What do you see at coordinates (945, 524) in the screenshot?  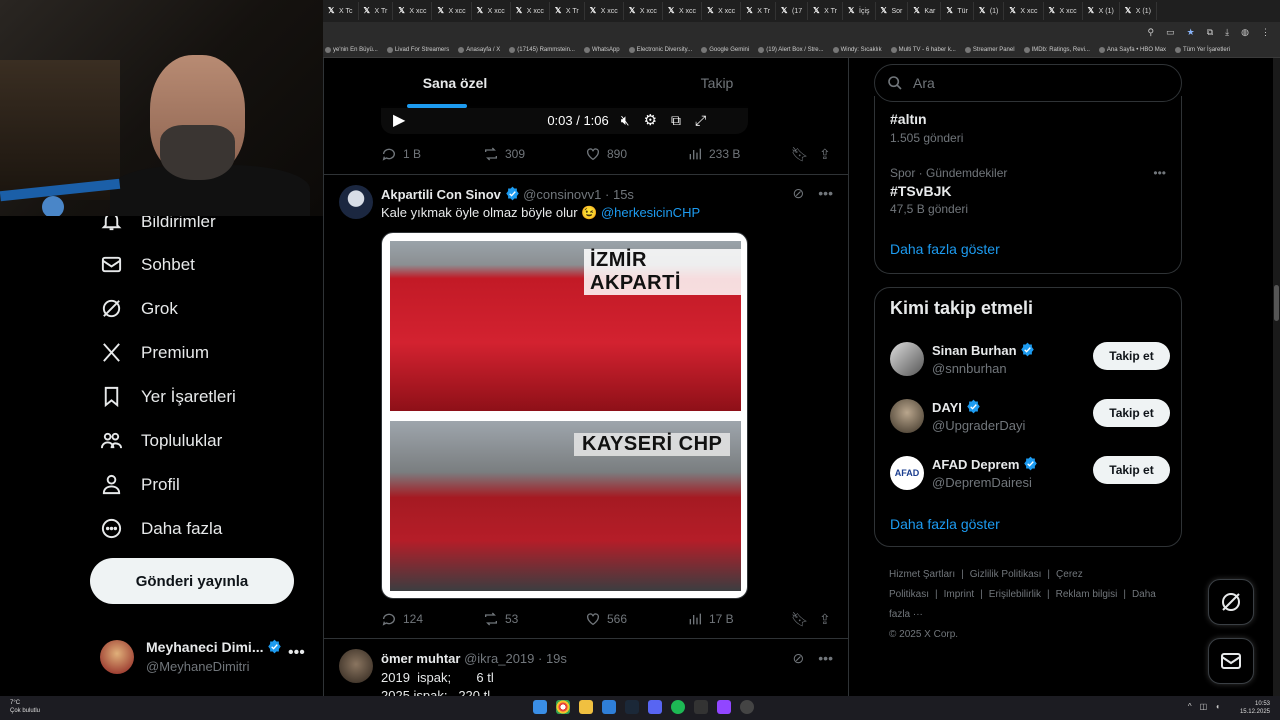 I see `who-to-follow-show-more: Daha fazla göster` at bounding box center [945, 524].